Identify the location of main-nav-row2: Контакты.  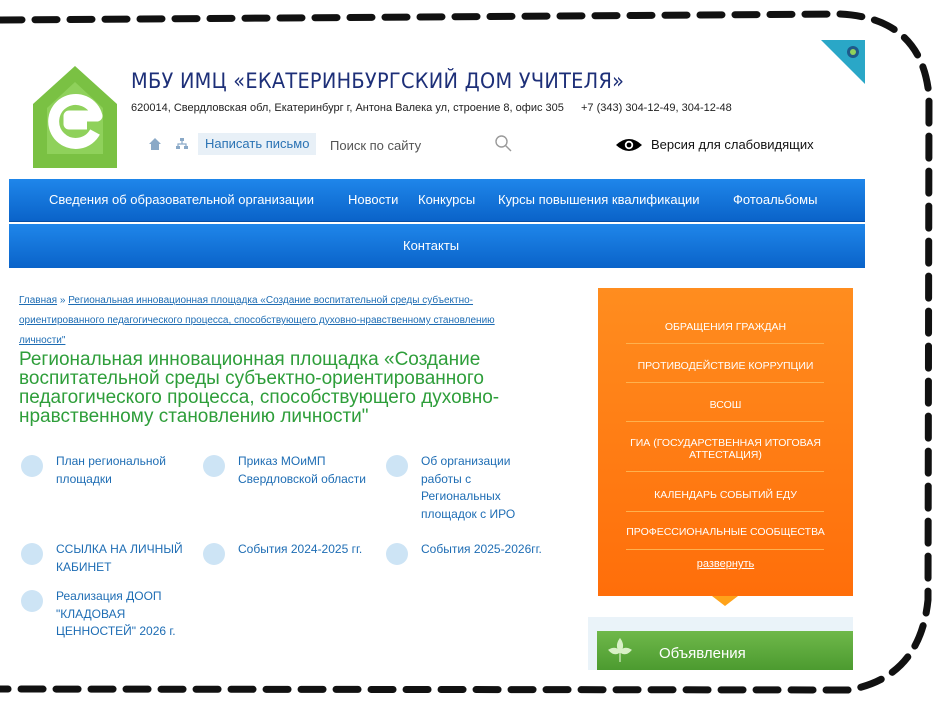
(437, 246).